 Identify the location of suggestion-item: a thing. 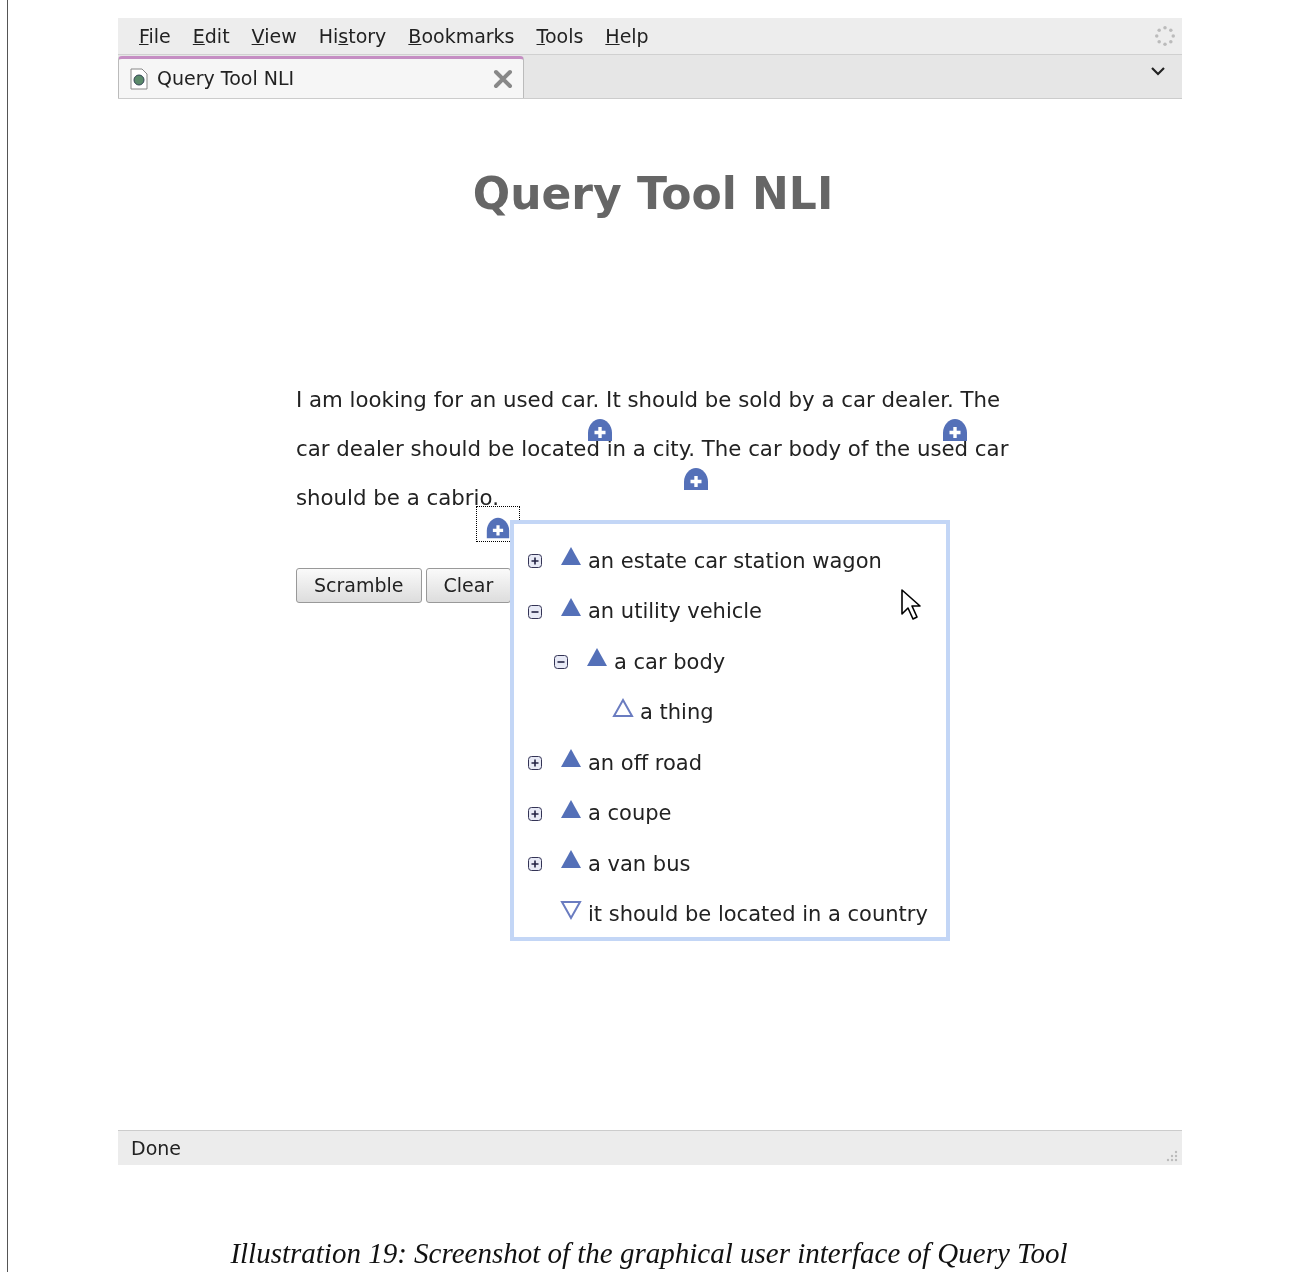
(677, 713).